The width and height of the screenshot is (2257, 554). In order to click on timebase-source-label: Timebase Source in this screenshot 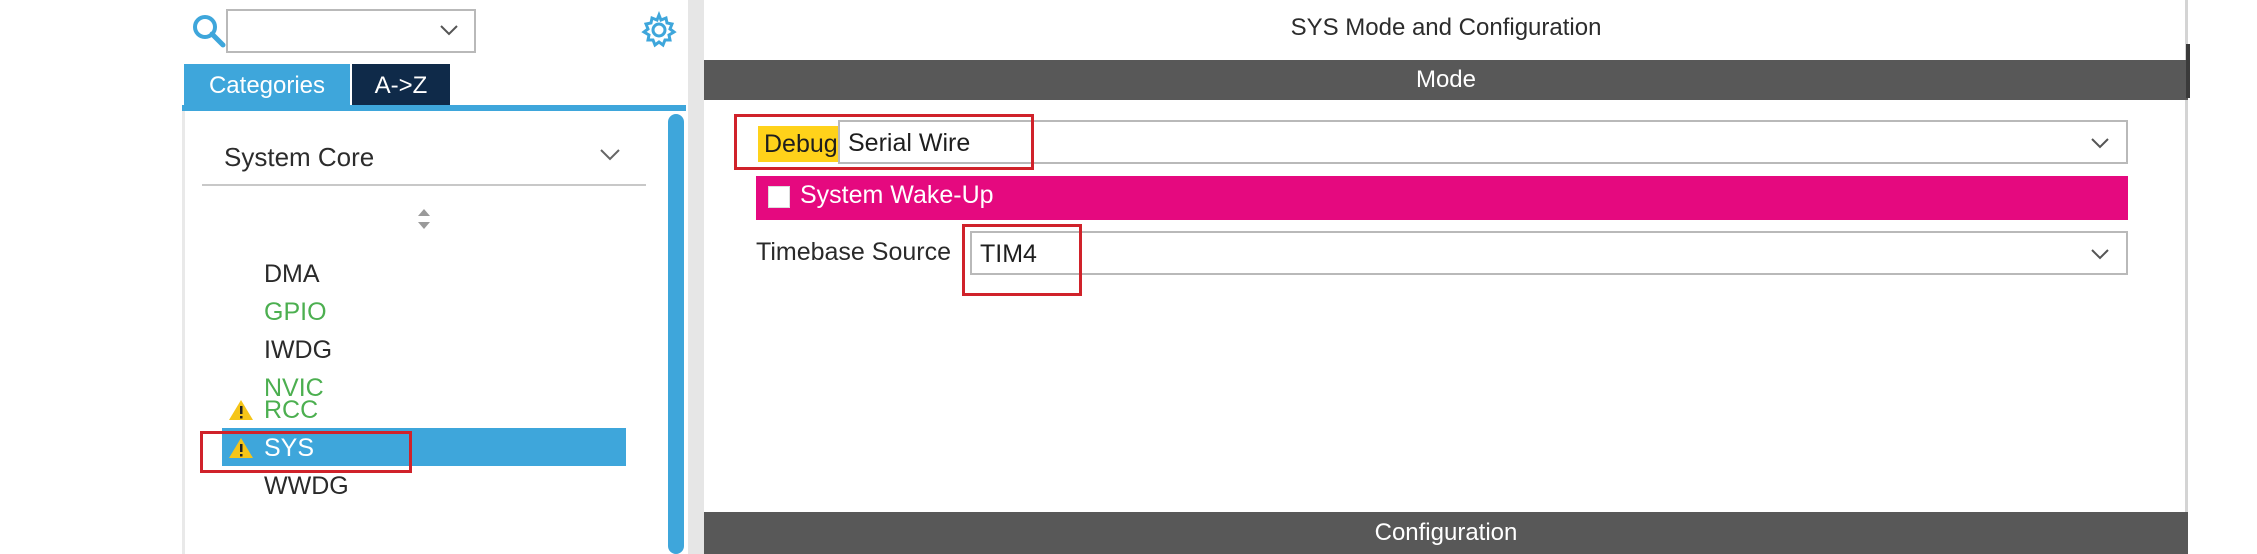, I will do `click(853, 252)`.